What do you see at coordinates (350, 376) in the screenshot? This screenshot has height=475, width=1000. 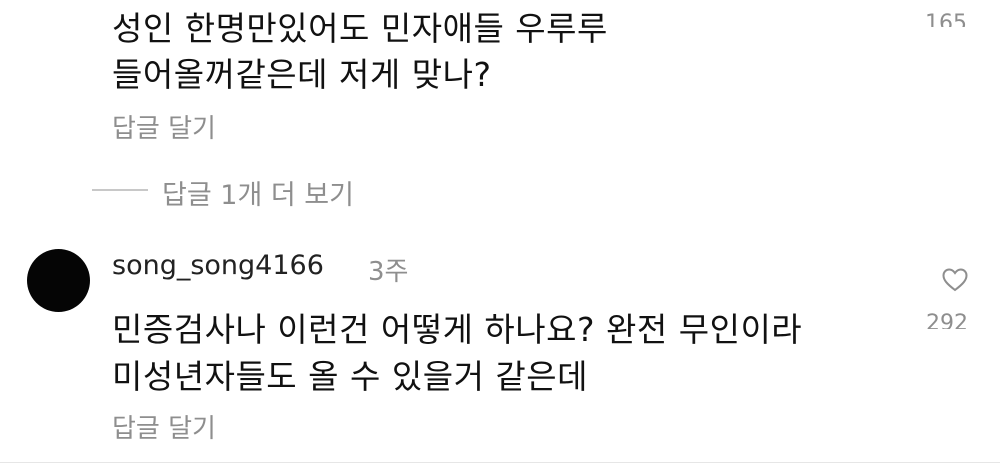 I see `comment-text-line: 미성년자들도 올 수 있을거 같은데` at bounding box center [350, 376].